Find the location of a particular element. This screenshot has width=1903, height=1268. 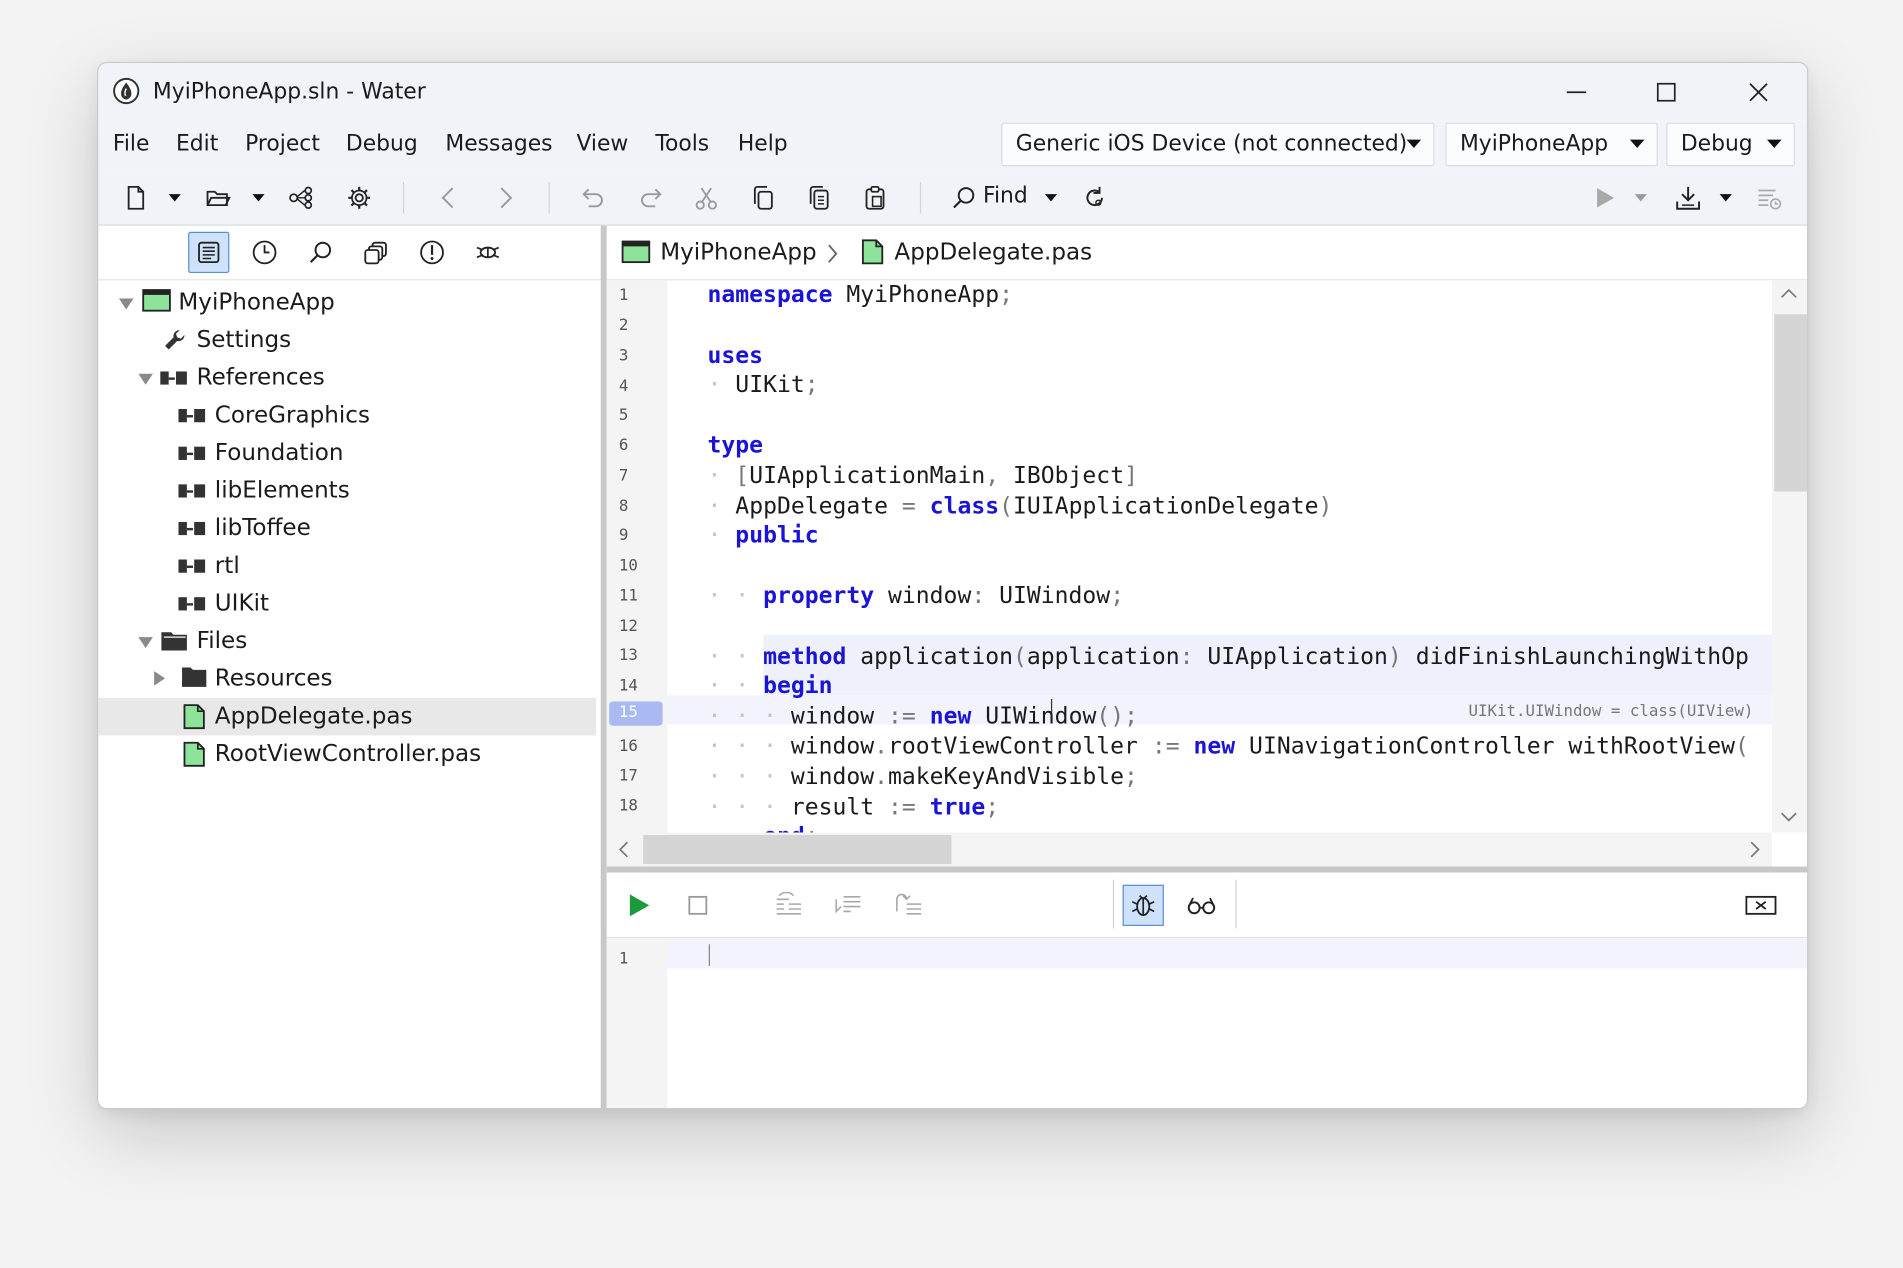

tree-item-settings: Settings is located at coordinates (347, 341).